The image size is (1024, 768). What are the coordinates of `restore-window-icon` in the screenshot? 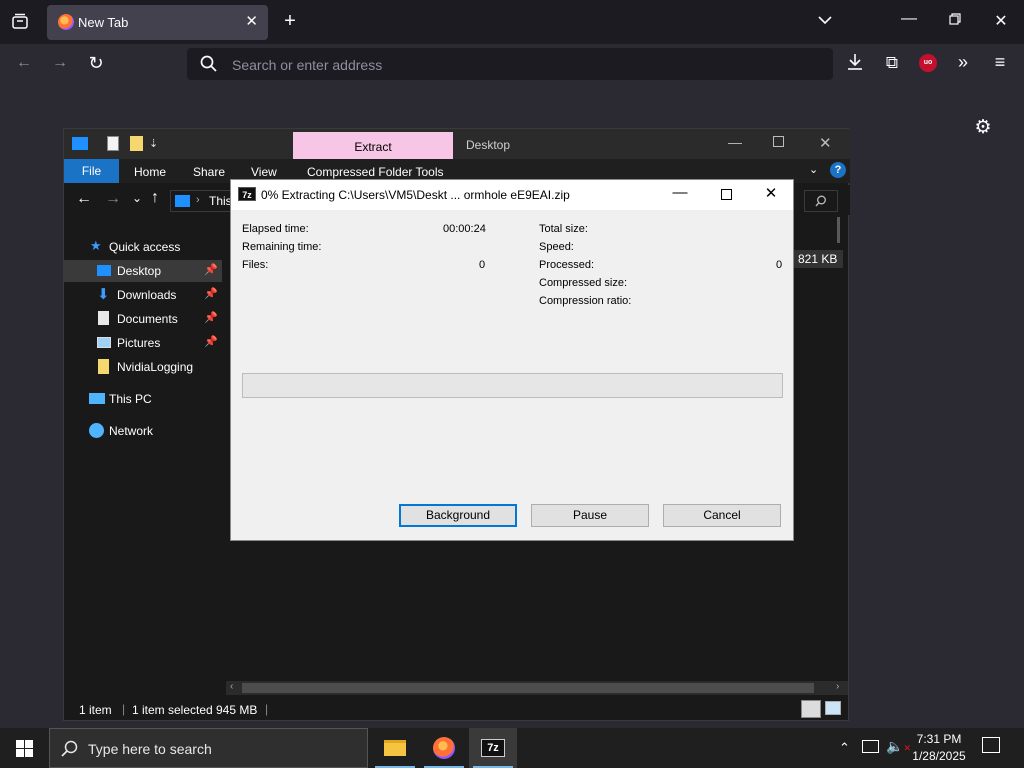 It's located at (955, 21).